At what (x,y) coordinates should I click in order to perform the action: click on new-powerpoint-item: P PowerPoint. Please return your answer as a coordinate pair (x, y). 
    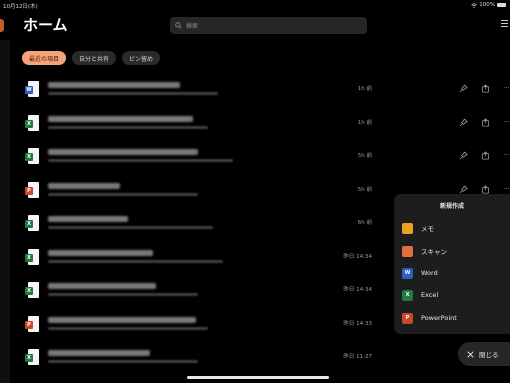
    Looking at the image, I should click on (429, 318).